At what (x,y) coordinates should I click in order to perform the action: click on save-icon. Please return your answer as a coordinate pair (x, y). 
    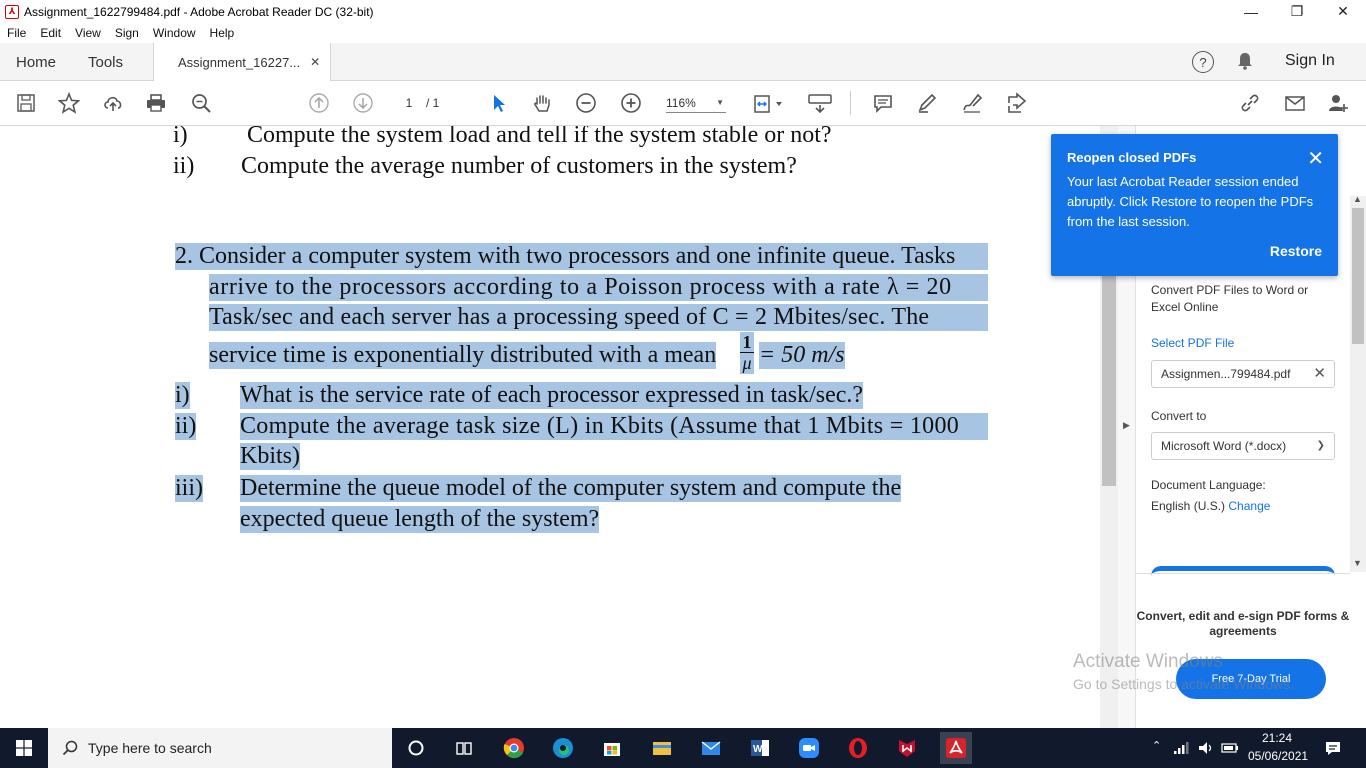
    Looking at the image, I should click on (26, 103).